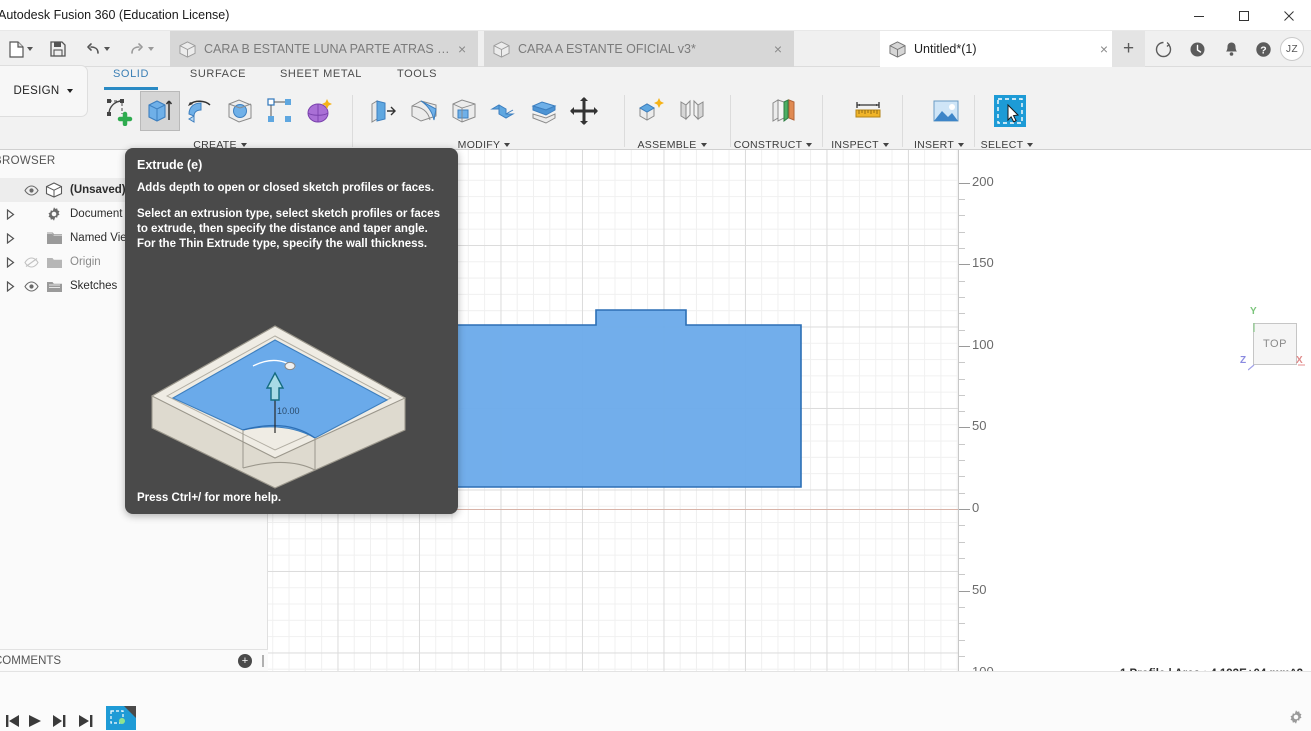  Describe the element at coordinates (31, 262) in the screenshot. I see `eye-off-icon` at that location.